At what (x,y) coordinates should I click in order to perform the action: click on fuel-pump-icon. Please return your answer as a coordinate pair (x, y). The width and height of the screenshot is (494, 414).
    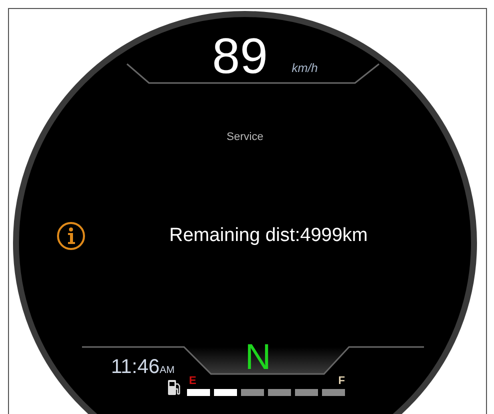
    Looking at the image, I should click on (174, 387).